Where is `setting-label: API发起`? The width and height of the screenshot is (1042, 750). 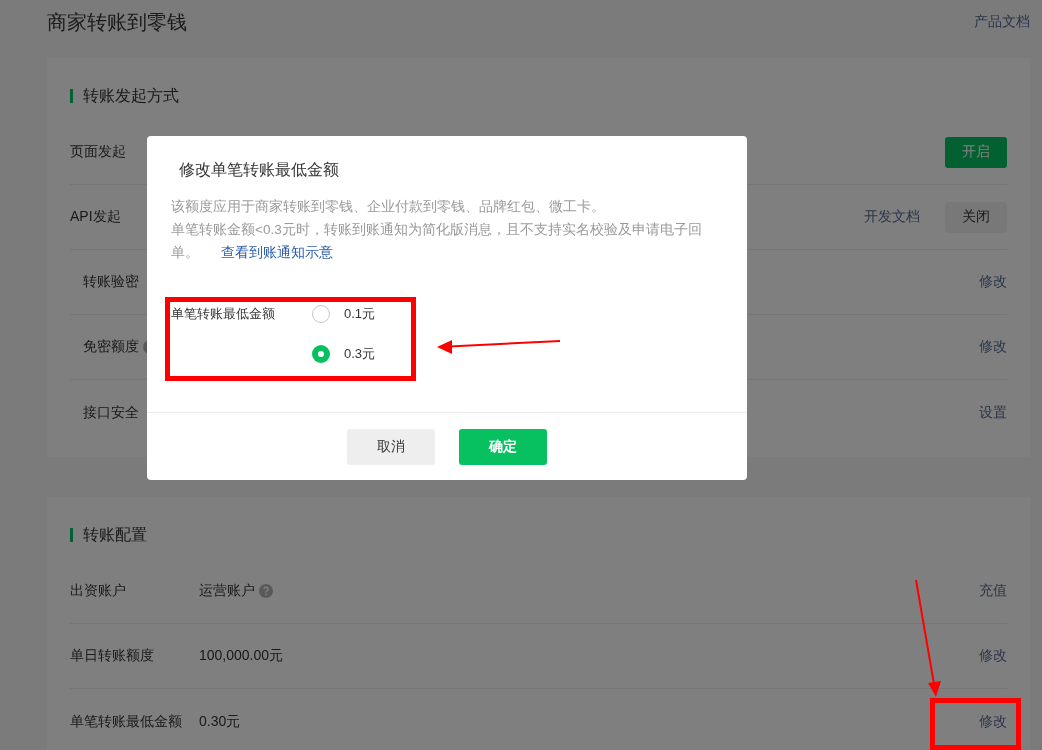
setting-label: API发起 is located at coordinates (95, 217).